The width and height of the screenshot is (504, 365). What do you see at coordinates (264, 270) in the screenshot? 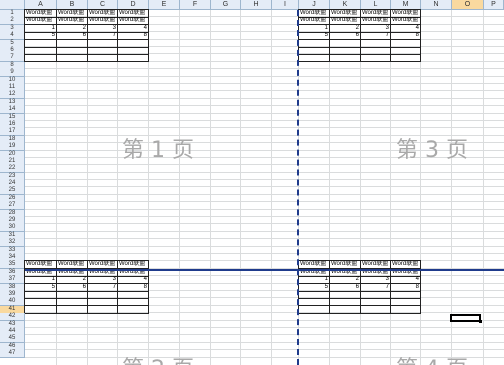
I see `horizontal-page-break` at bounding box center [264, 270].